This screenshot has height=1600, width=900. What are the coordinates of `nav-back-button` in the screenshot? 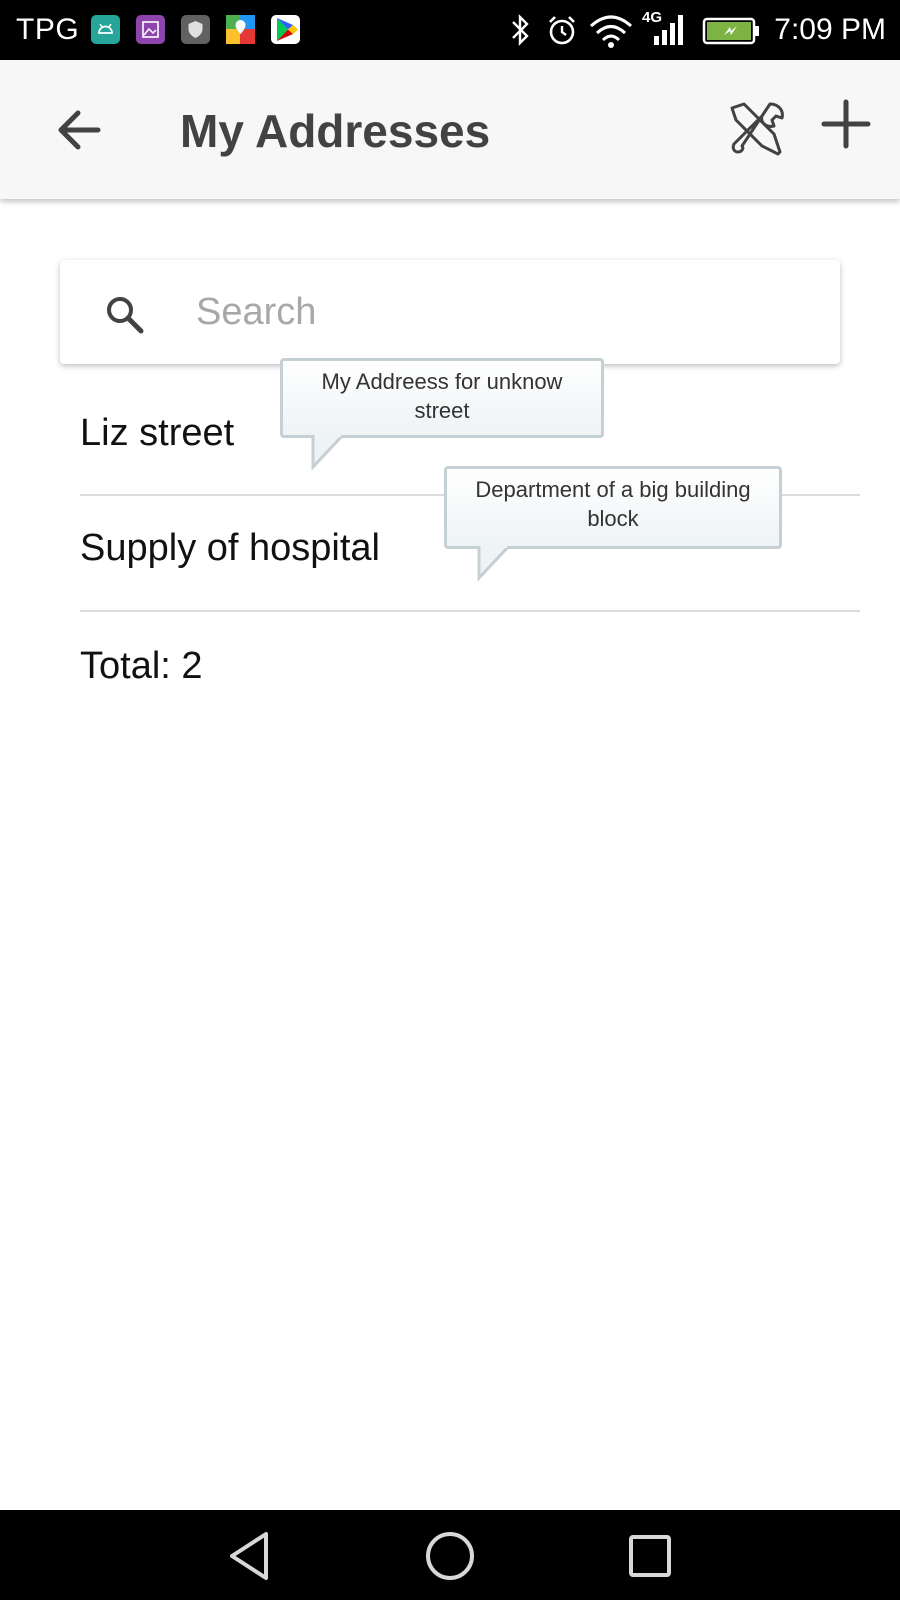 It's located at (250, 1556).